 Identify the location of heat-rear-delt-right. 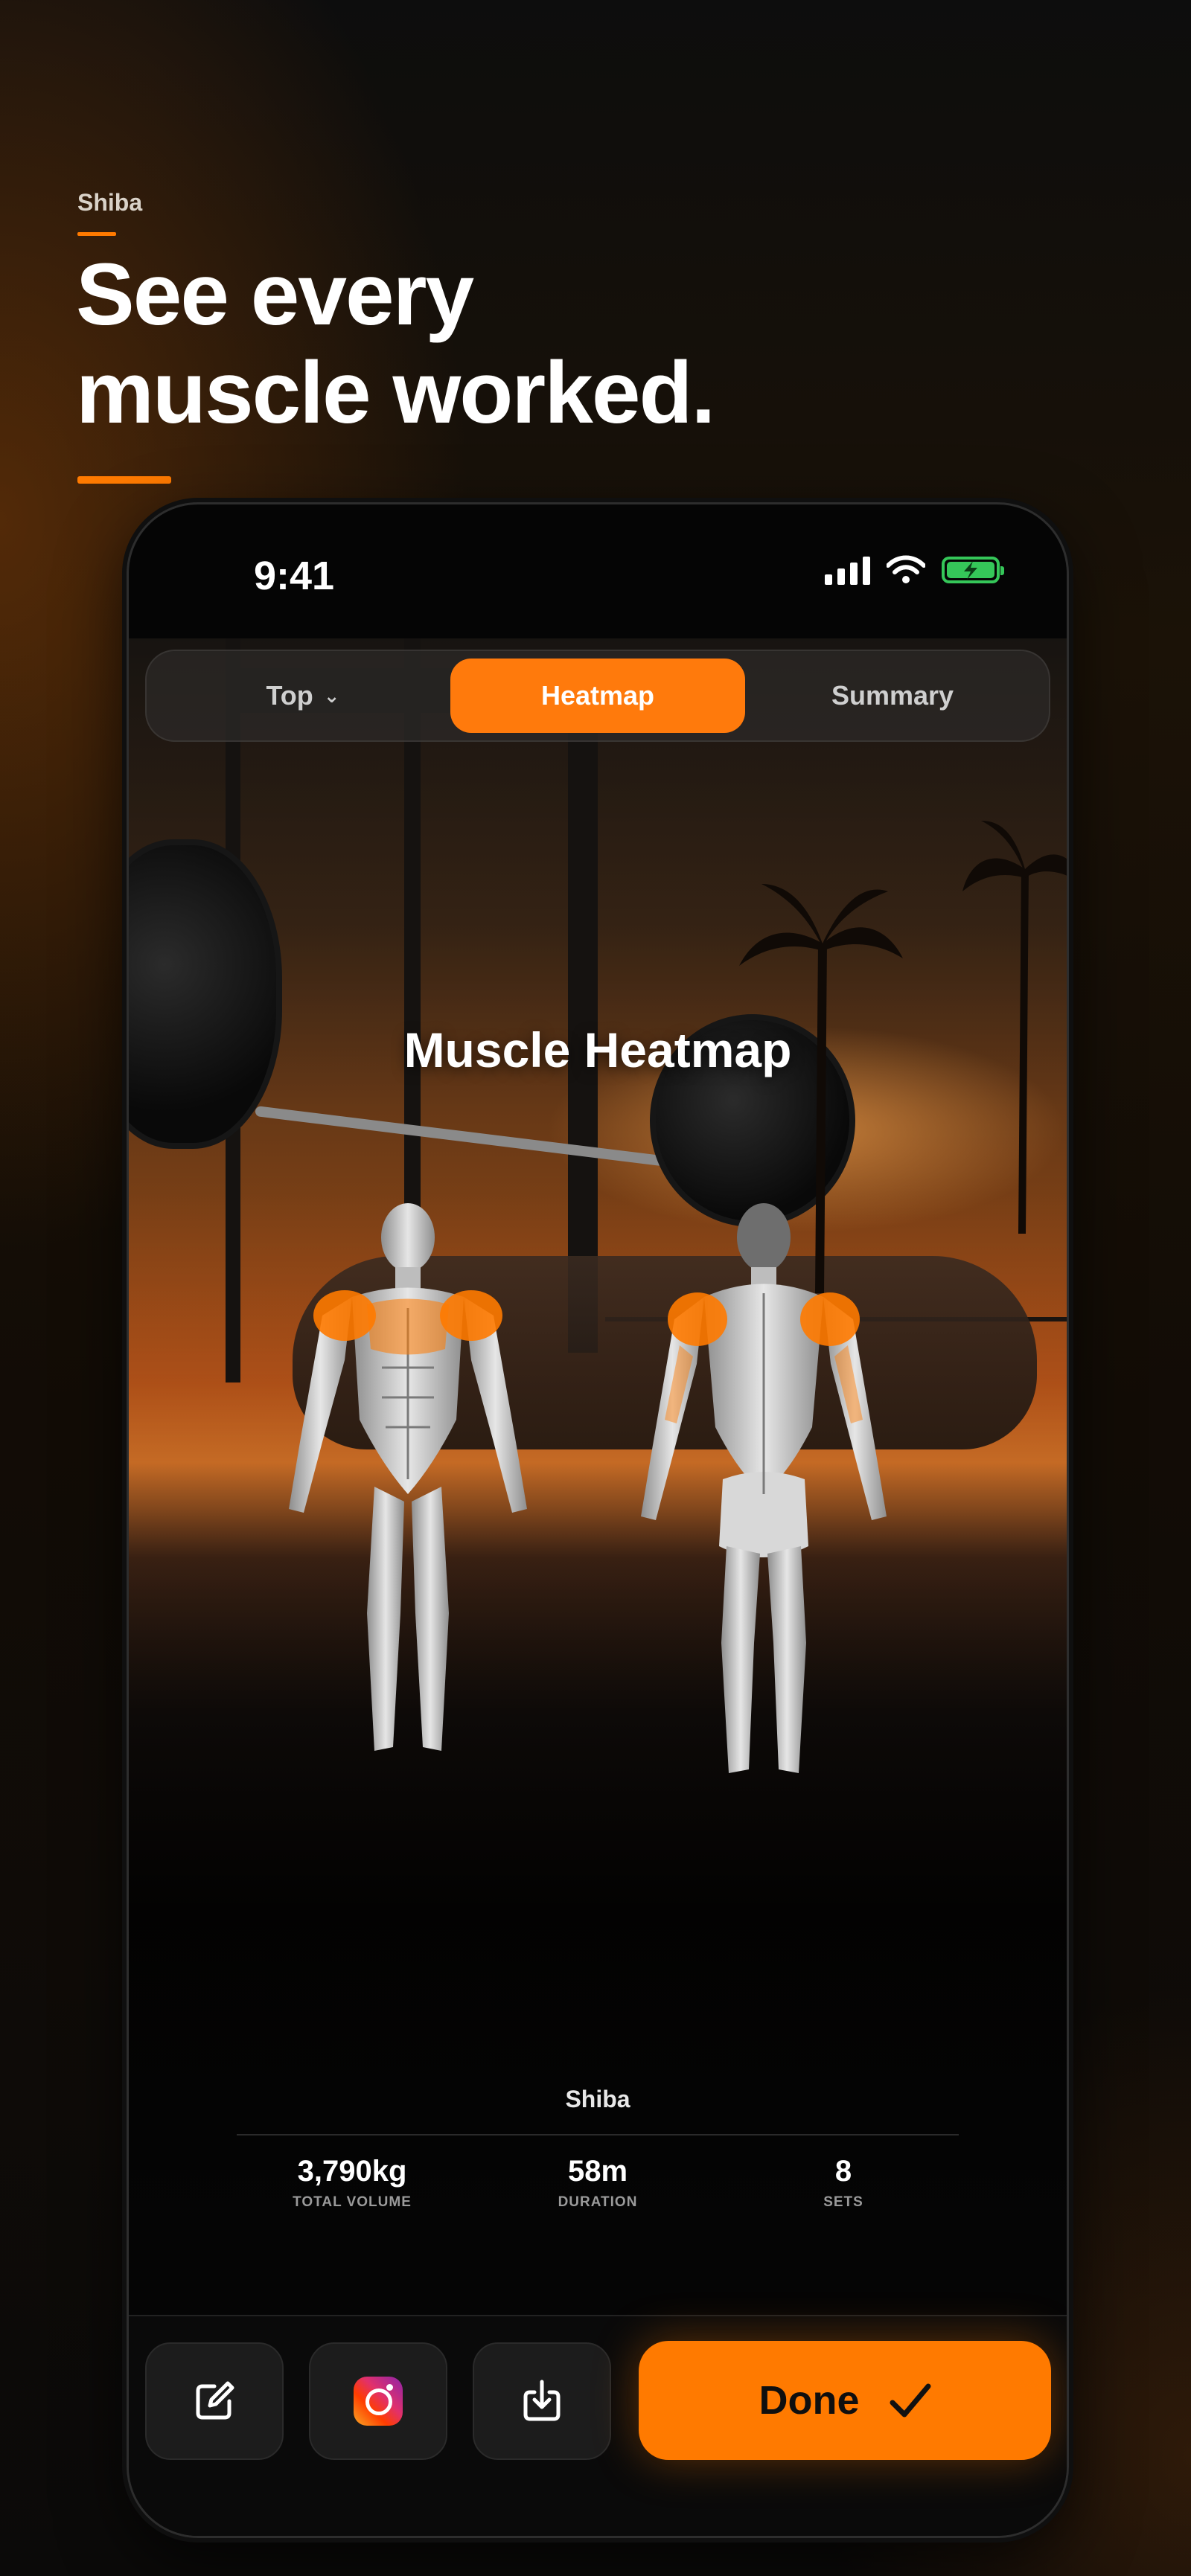
(830, 1319).